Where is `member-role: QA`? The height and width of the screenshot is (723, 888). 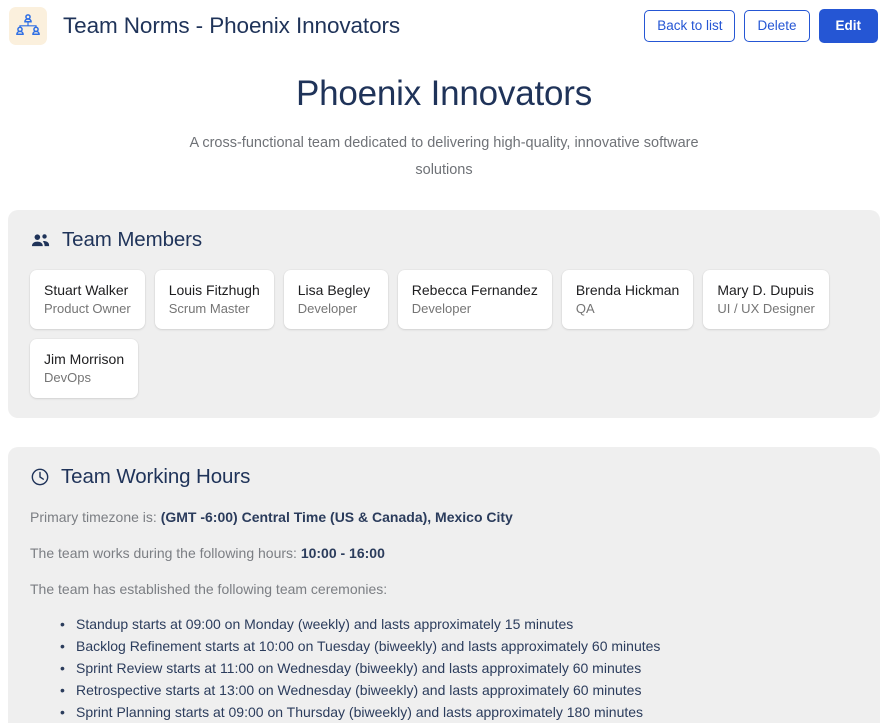 member-role: QA is located at coordinates (585, 308).